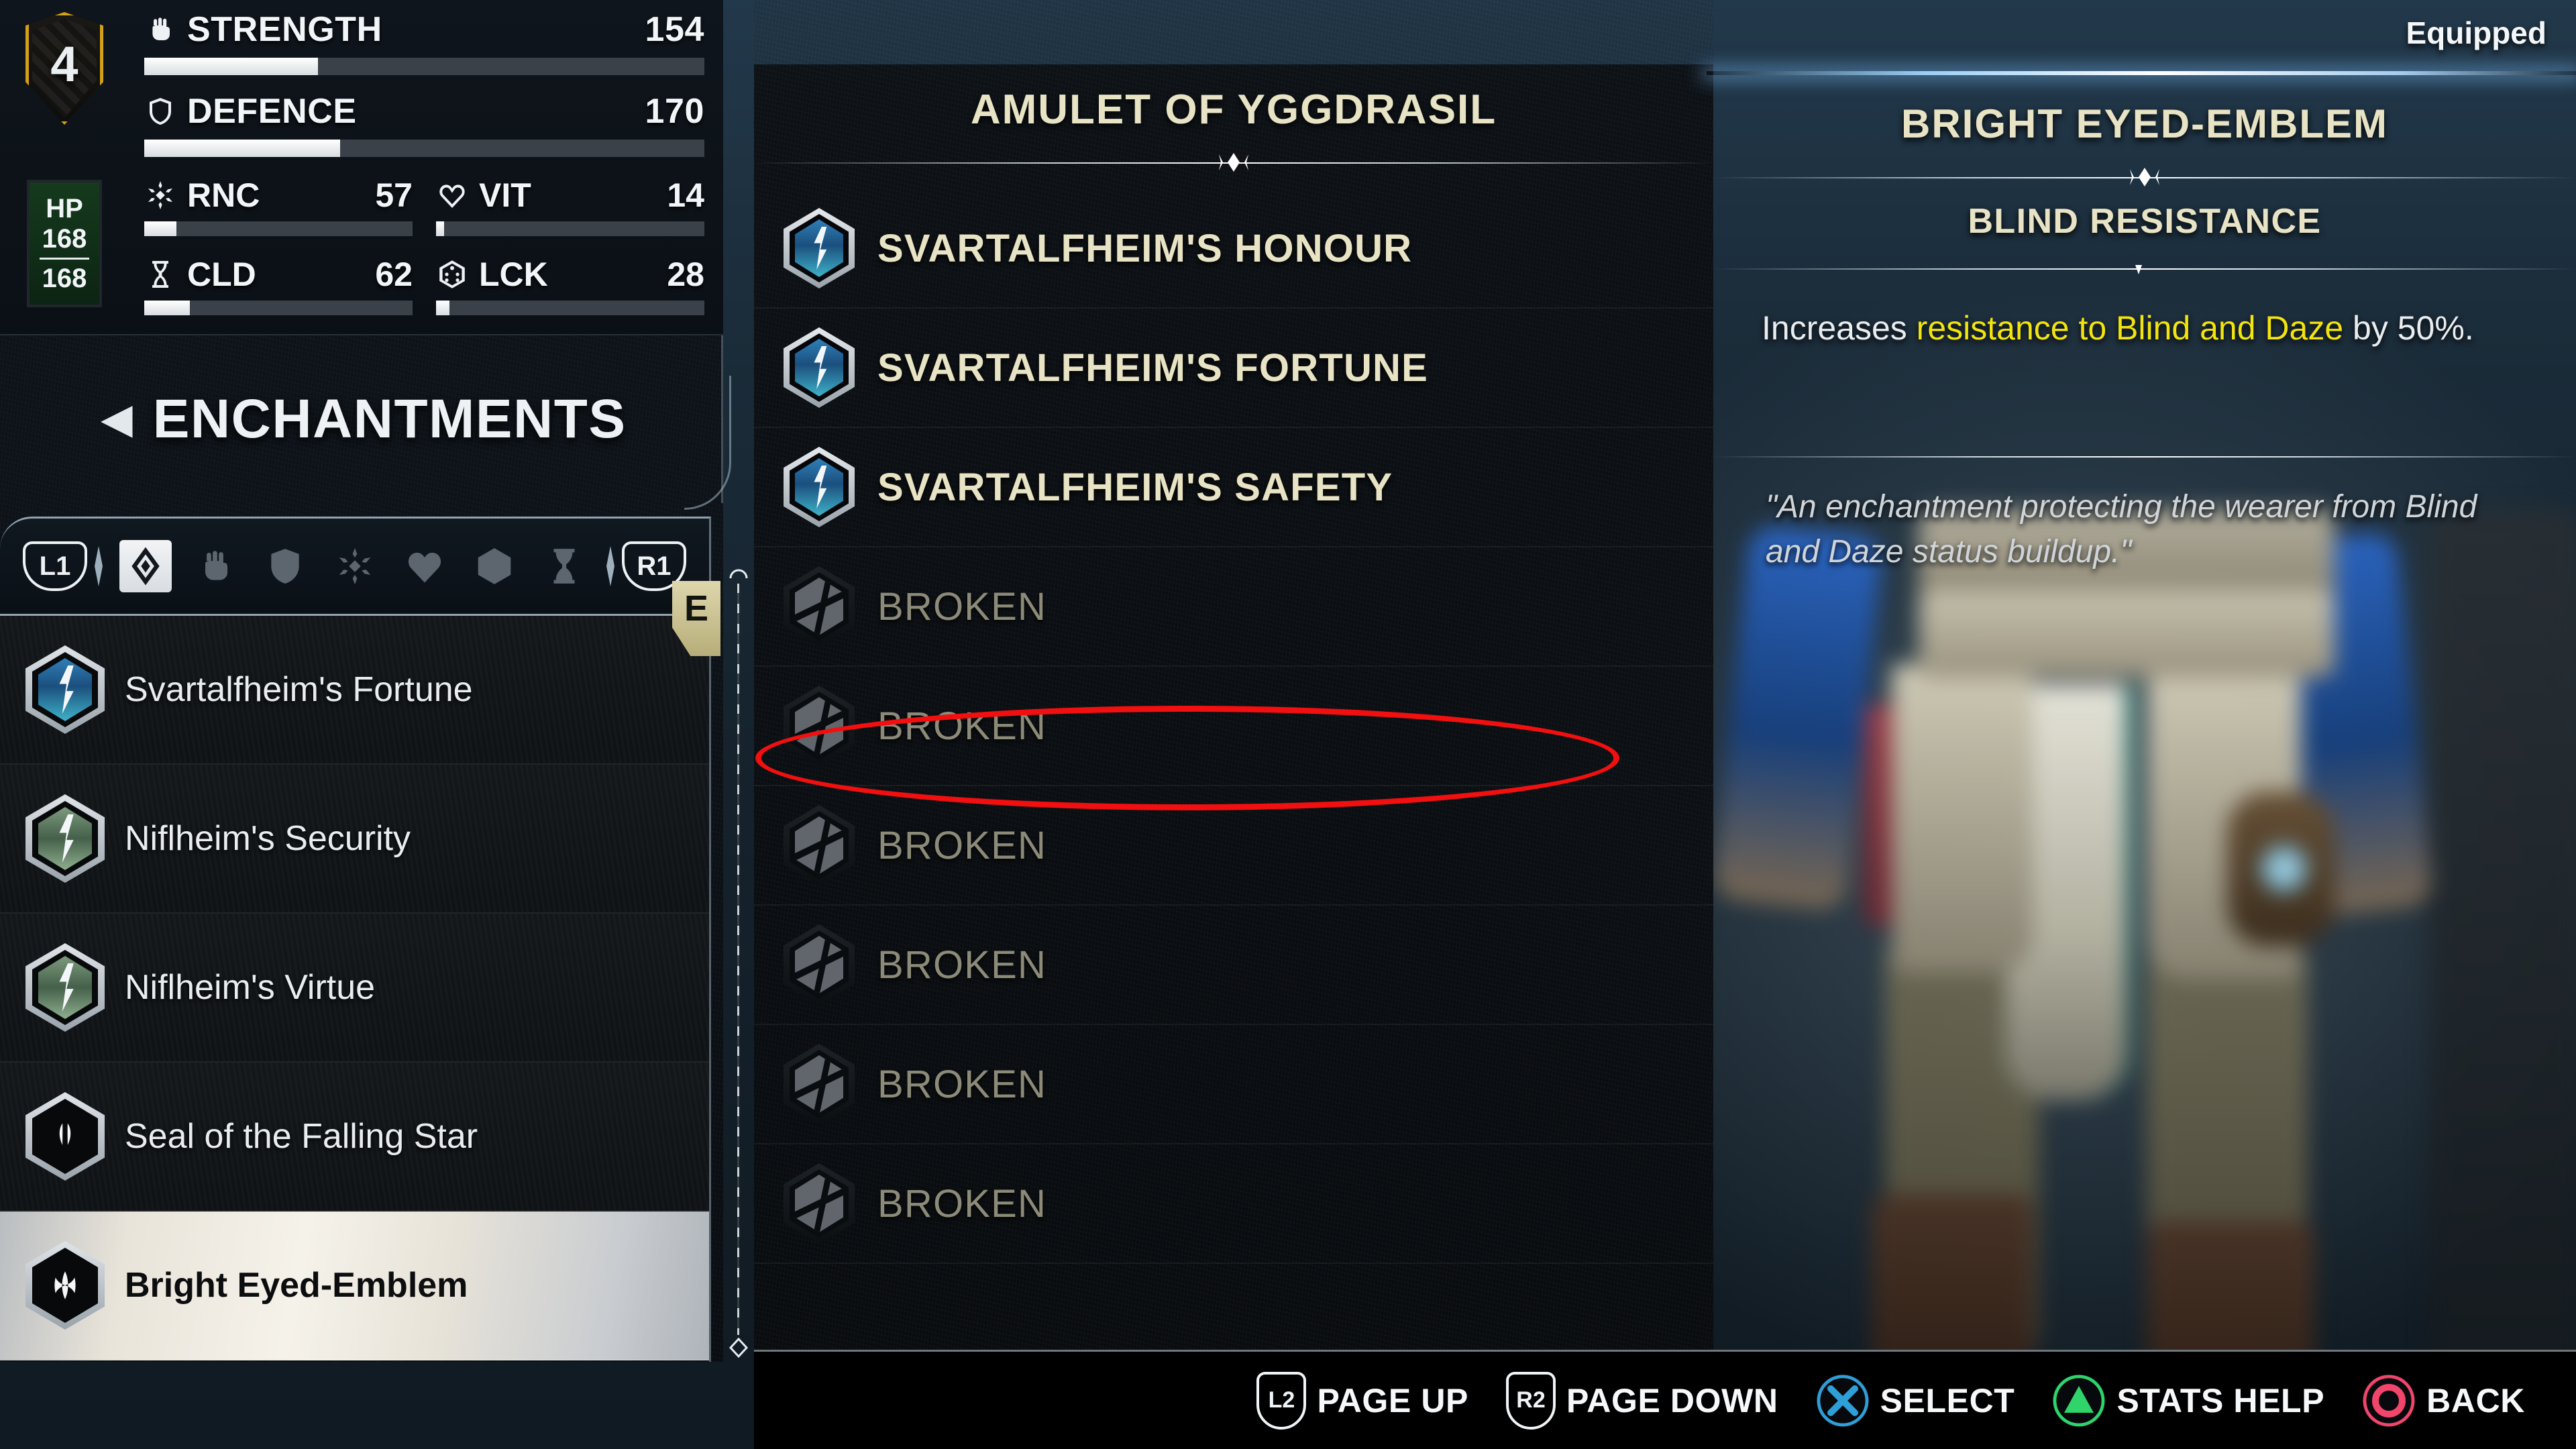 The height and width of the screenshot is (1449, 2576). What do you see at coordinates (513, 274) in the screenshot?
I see `stat-name: LCK` at bounding box center [513, 274].